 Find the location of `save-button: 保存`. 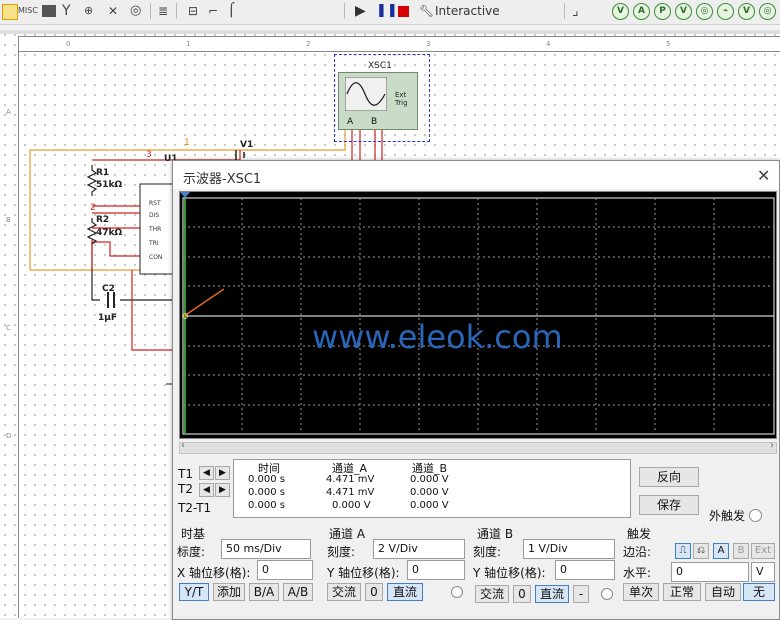

save-button: 保存 is located at coordinates (669, 505).